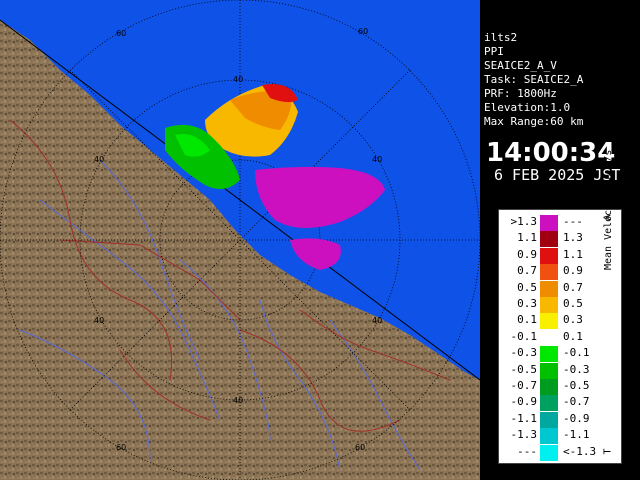 The image size is (640, 480). What do you see at coordinates (560, 371) in the screenshot?
I see `legend-row: -0.5 -0.3` at bounding box center [560, 371].